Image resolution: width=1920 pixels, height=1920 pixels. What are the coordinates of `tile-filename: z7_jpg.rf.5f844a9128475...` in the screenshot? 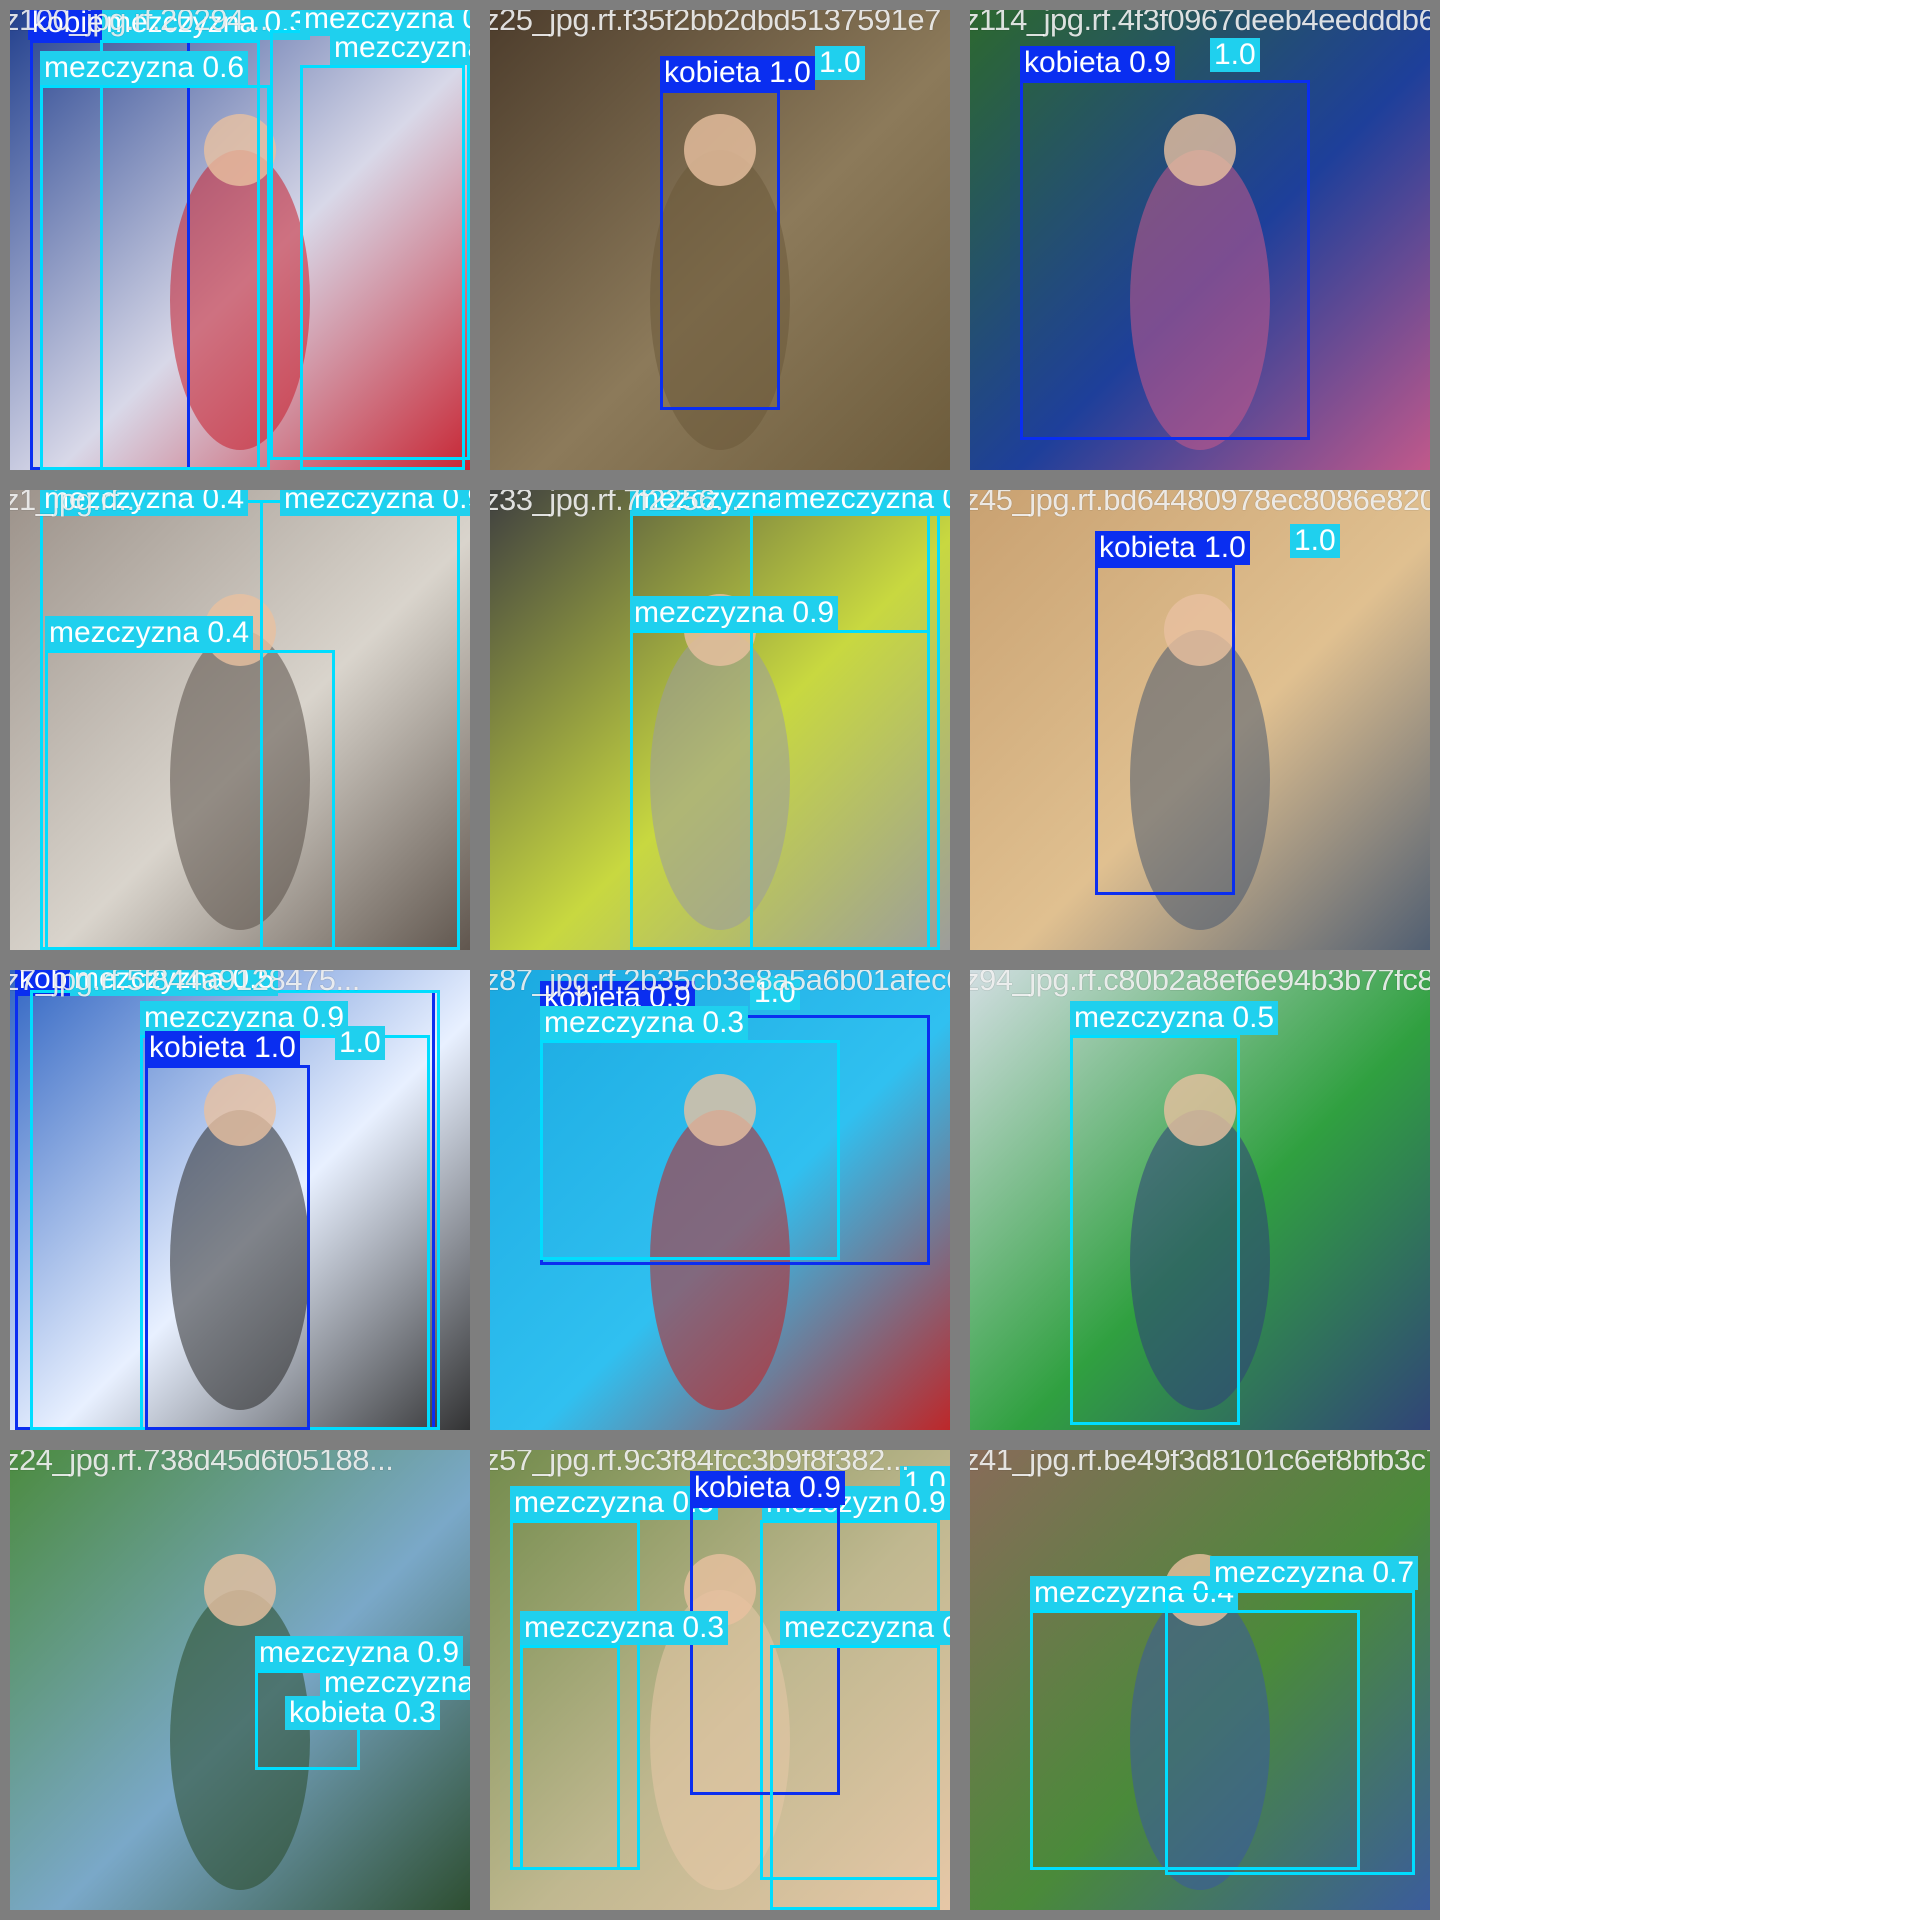 It's located at (182, 979).